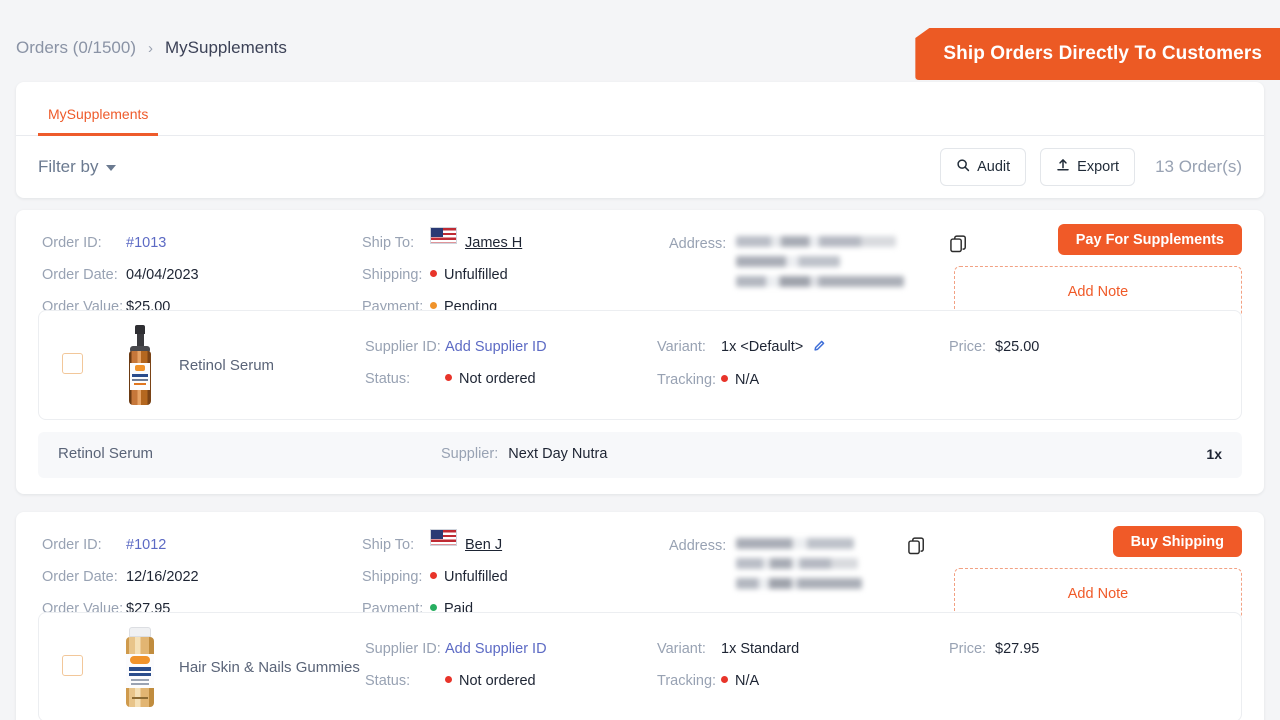 The height and width of the screenshot is (720, 1280). I want to click on variant-value-group: 1x <Default>, so click(773, 347).